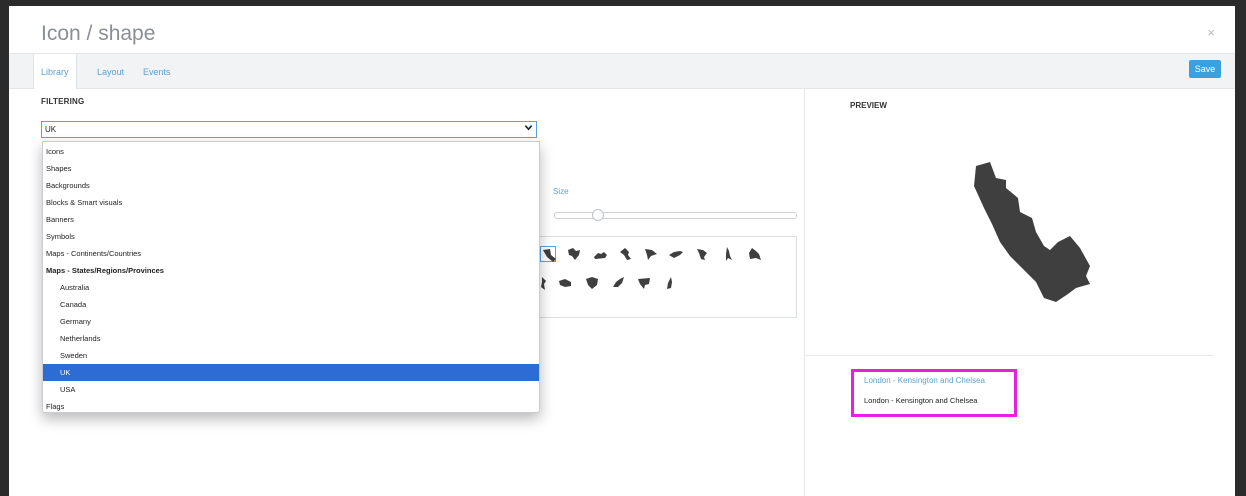 The image size is (1246, 496). Describe the element at coordinates (622, 71) in the screenshot. I see `tab-bar: Library Layout Events Save` at that location.